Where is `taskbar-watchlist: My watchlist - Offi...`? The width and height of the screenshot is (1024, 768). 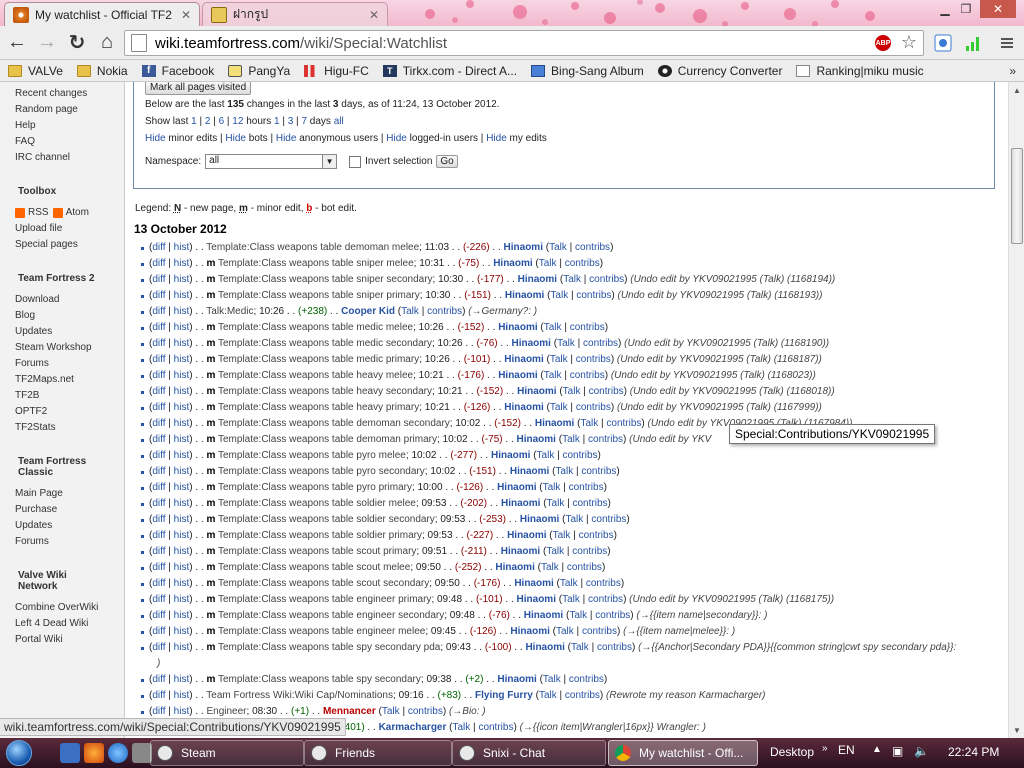 taskbar-watchlist: My watchlist - Offi... is located at coordinates (683, 753).